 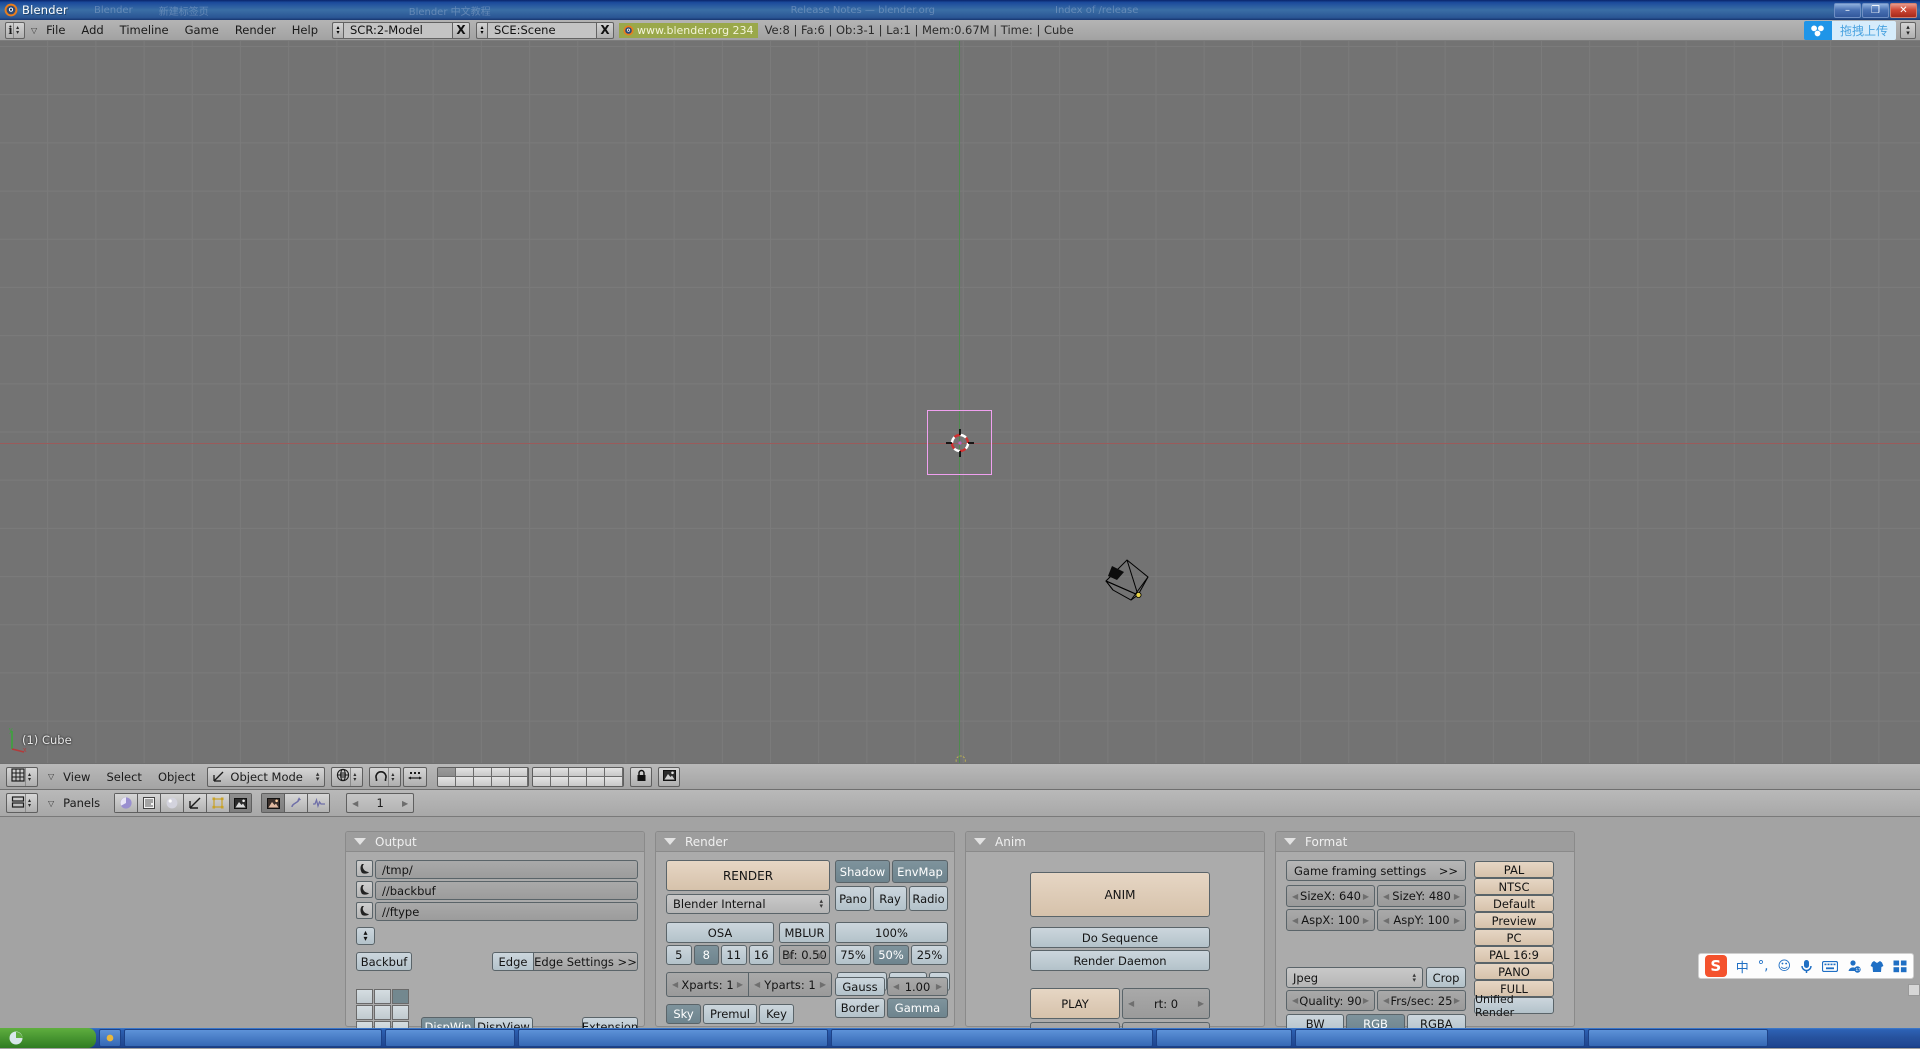 I want to click on render-preview-button, so click(x=669, y=776).